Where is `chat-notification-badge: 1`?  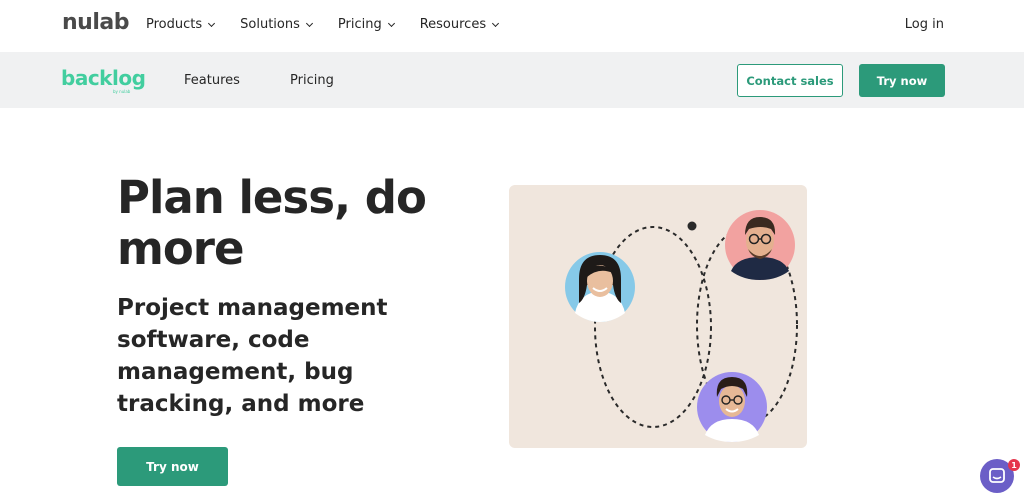
chat-notification-badge: 1 is located at coordinates (1014, 465).